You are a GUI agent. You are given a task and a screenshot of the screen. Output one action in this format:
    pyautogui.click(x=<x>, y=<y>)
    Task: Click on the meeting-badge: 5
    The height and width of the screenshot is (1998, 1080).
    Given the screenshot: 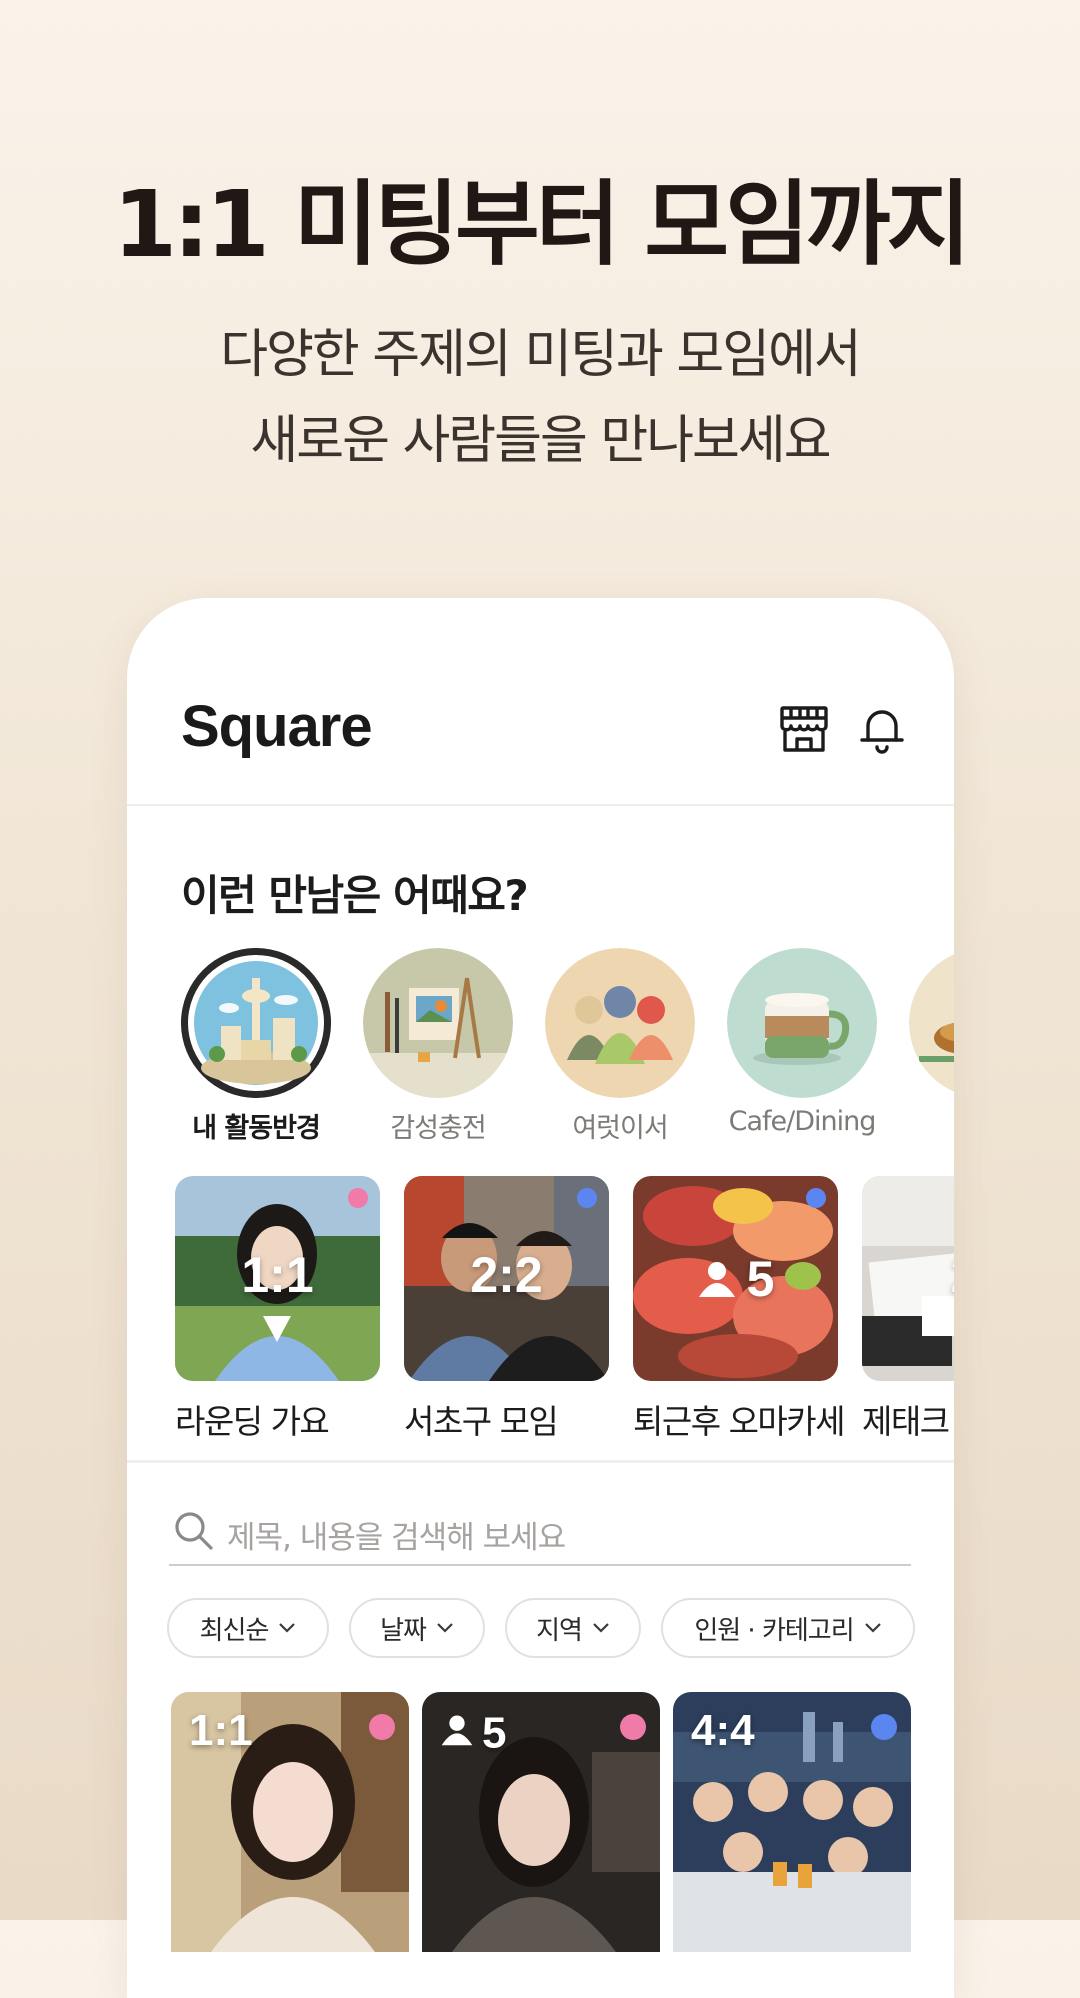 What is the action you would take?
    pyautogui.click(x=735, y=1277)
    